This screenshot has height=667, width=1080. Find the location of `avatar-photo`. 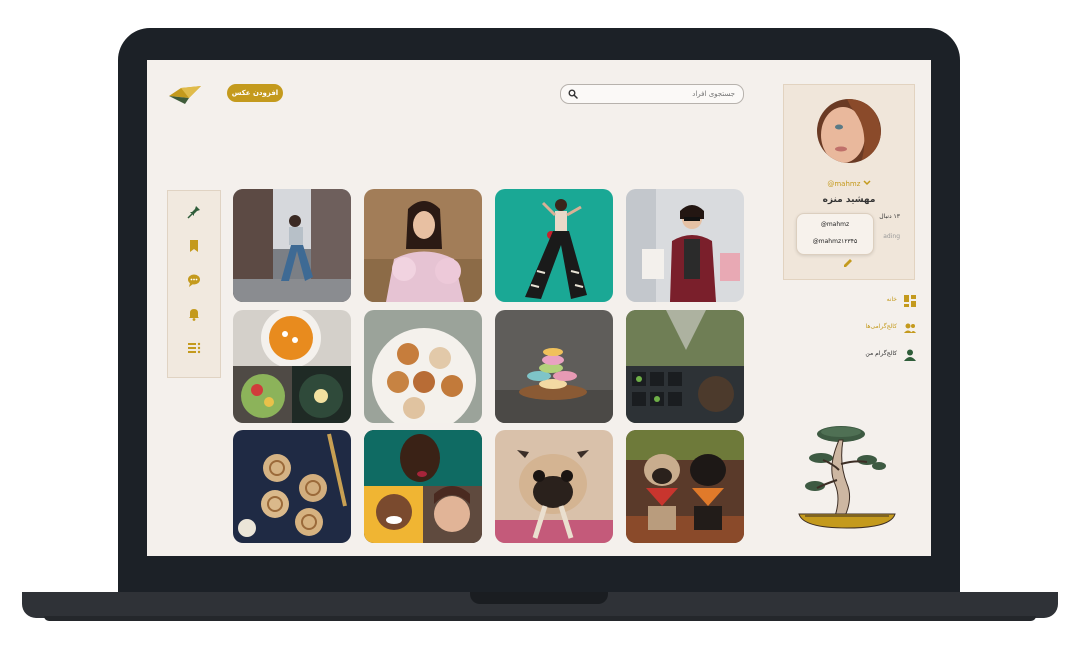

avatar-photo is located at coordinates (849, 131).